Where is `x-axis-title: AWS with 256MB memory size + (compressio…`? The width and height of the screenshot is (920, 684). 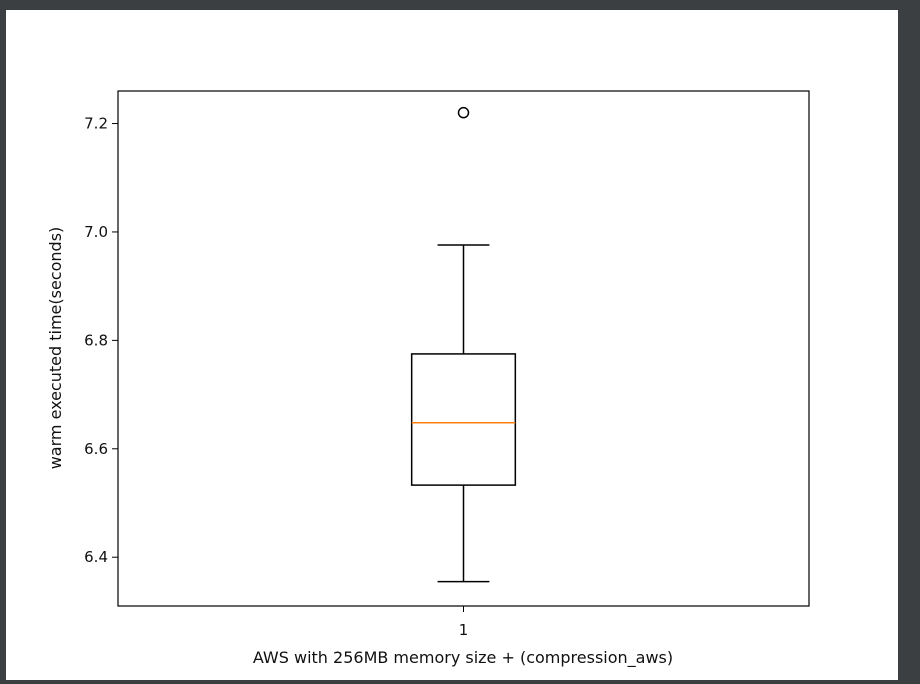
x-axis-title: AWS with 256MB memory size + (compressio… is located at coordinates (463, 658).